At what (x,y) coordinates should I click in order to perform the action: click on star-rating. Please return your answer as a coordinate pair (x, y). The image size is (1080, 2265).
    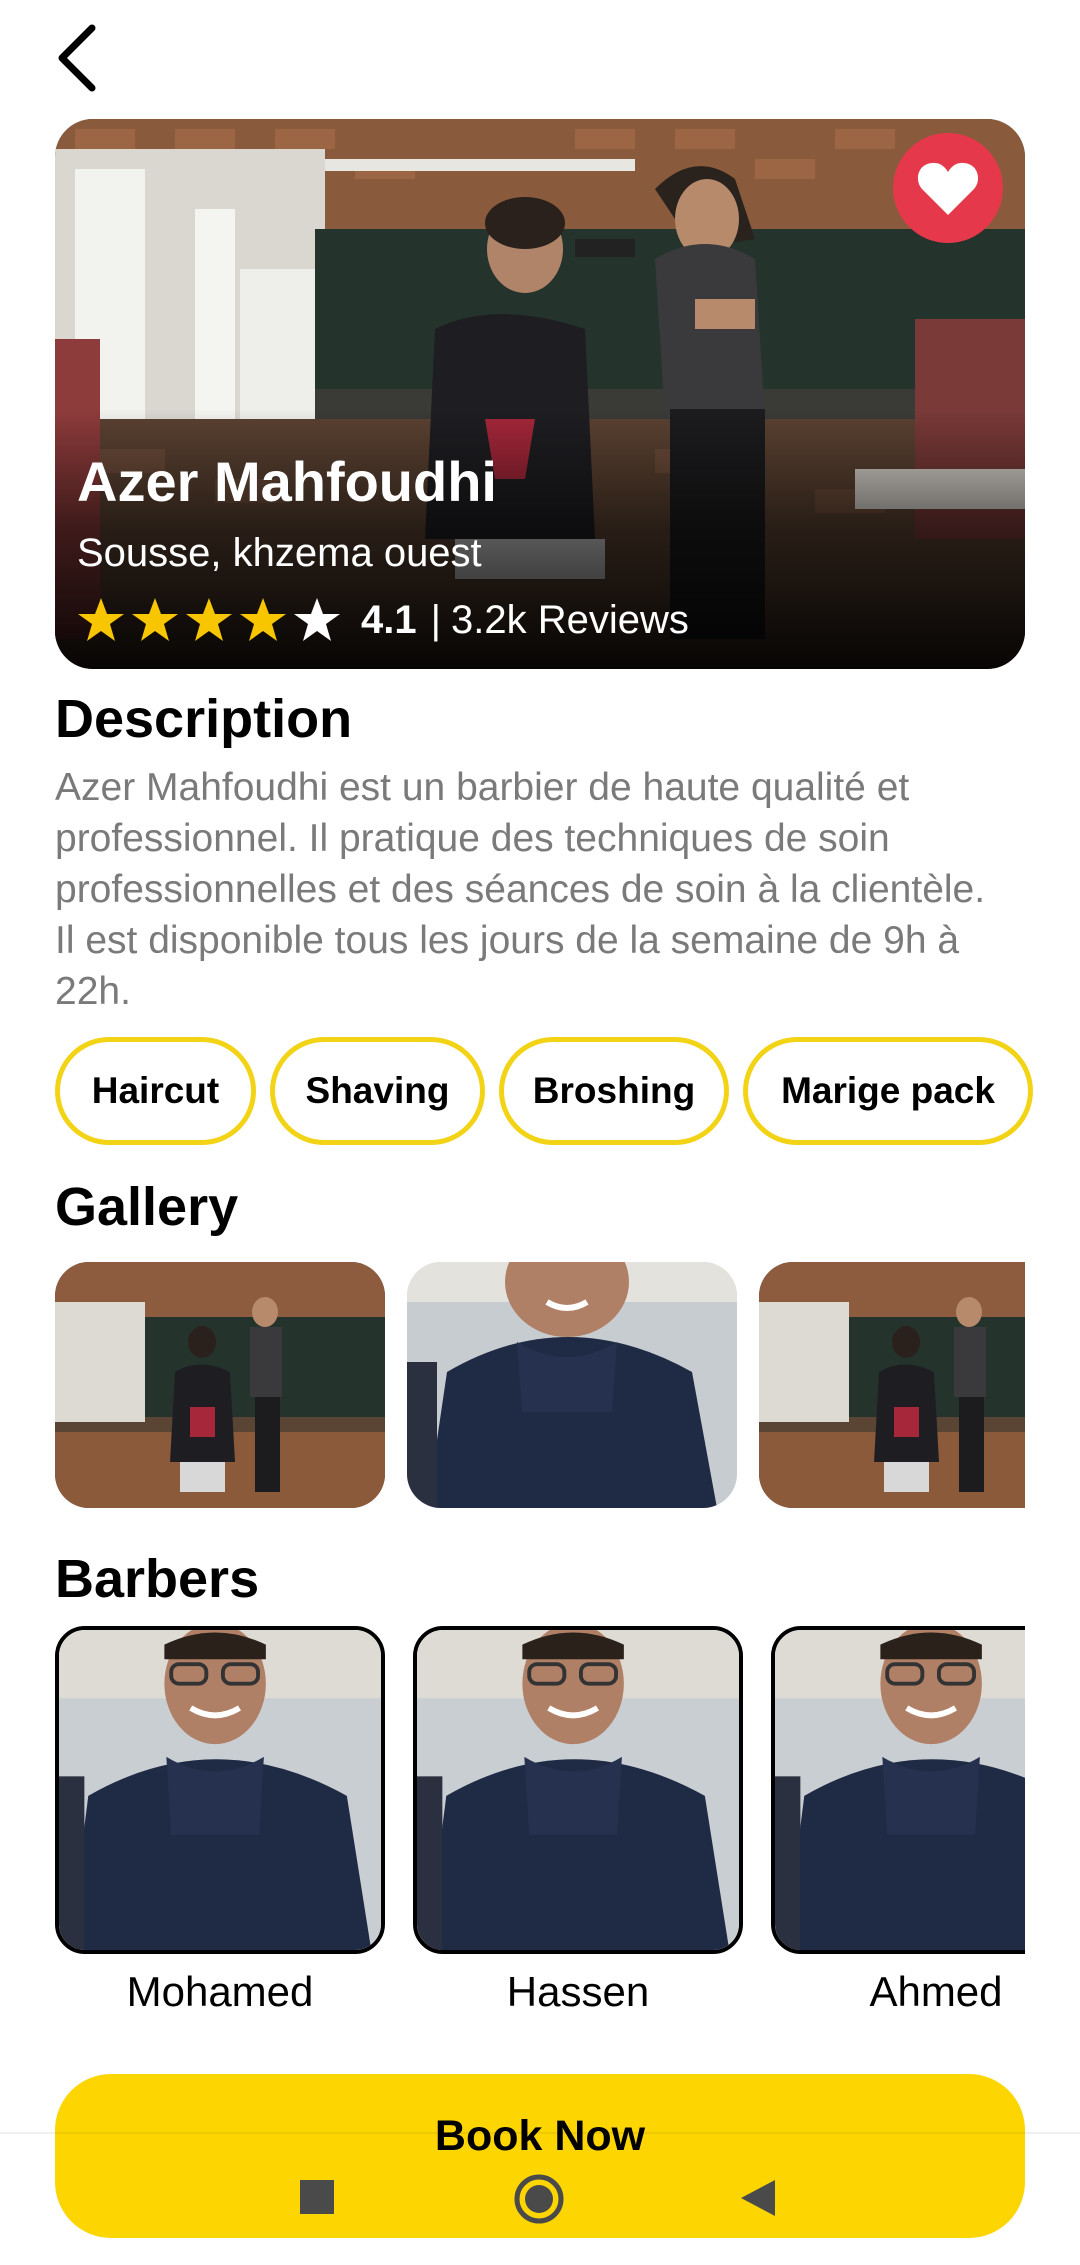
    Looking at the image, I should click on (209, 620).